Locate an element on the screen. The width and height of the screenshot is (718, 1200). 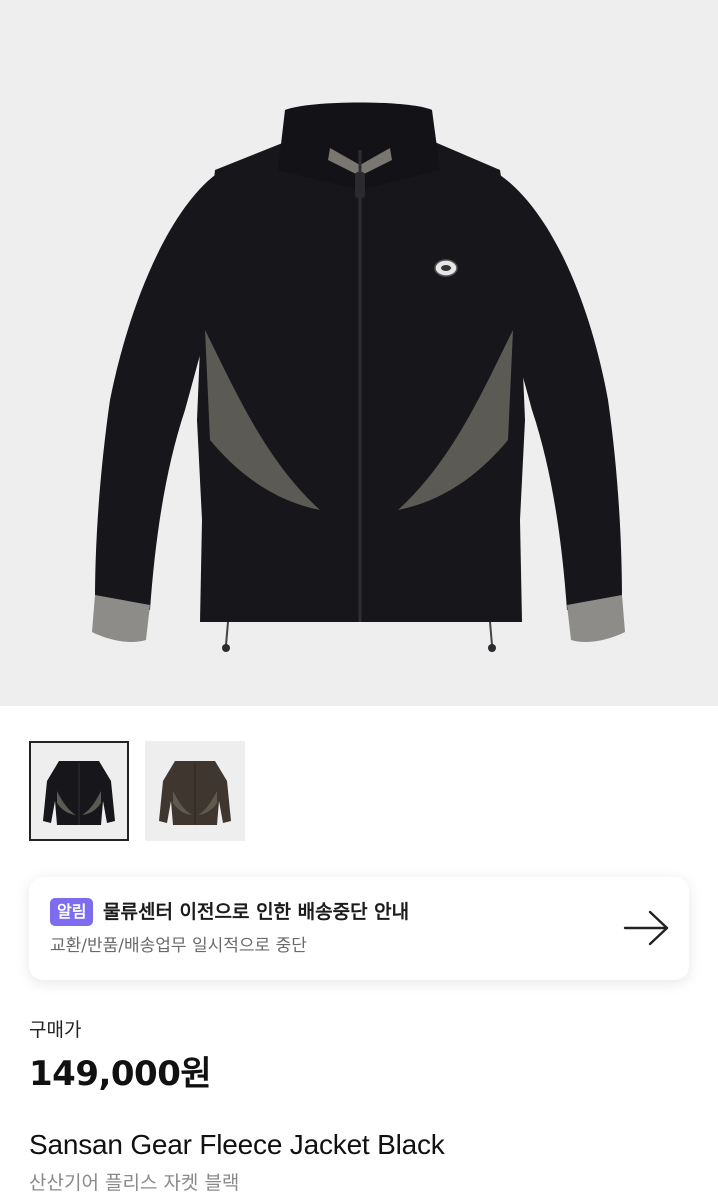
product-name-en: Sansan Gear Fleece Jacket Black is located at coordinates (237, 1144).